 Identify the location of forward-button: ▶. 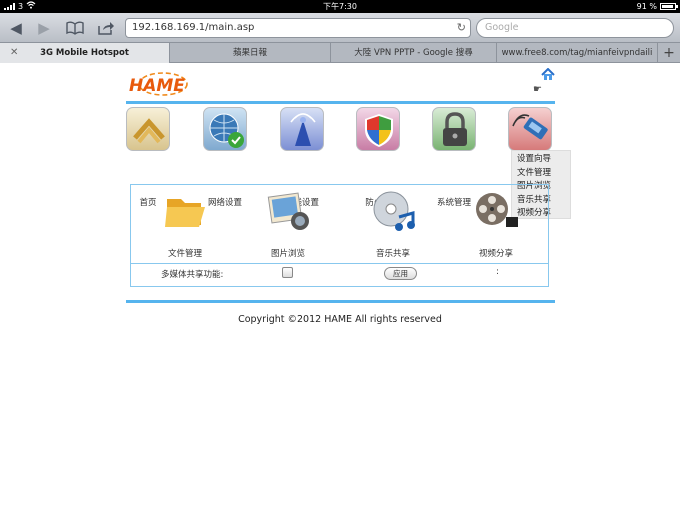
(44, 28).